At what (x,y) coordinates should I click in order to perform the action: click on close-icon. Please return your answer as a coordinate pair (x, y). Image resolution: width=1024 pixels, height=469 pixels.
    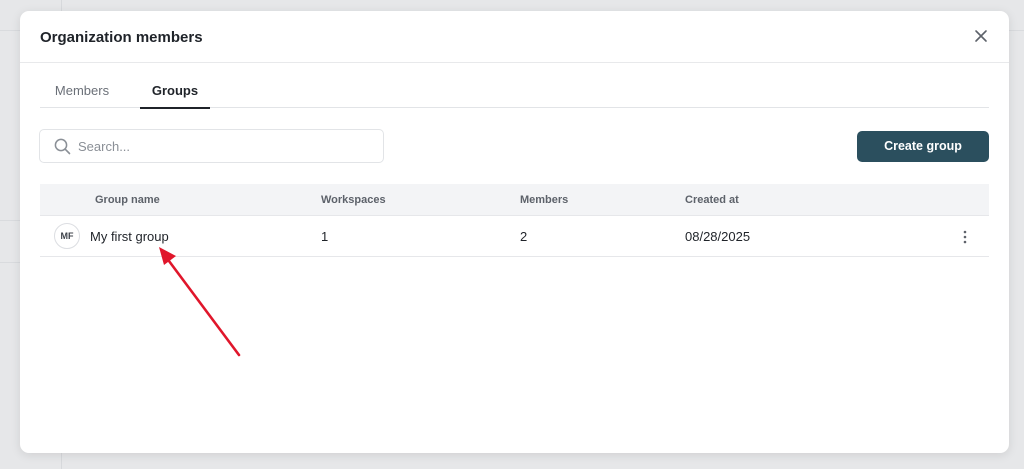
    Looking at the image, I should click on (981, 36).